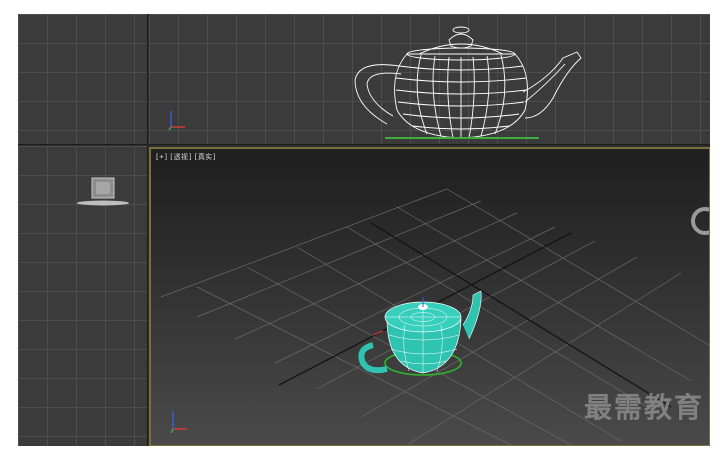 This screenshot has height=454, width=726. What do you see at coordinates (643, 407) in the screenshot?
I see `watermark: 最需教育` at bounding box center [643, 407].